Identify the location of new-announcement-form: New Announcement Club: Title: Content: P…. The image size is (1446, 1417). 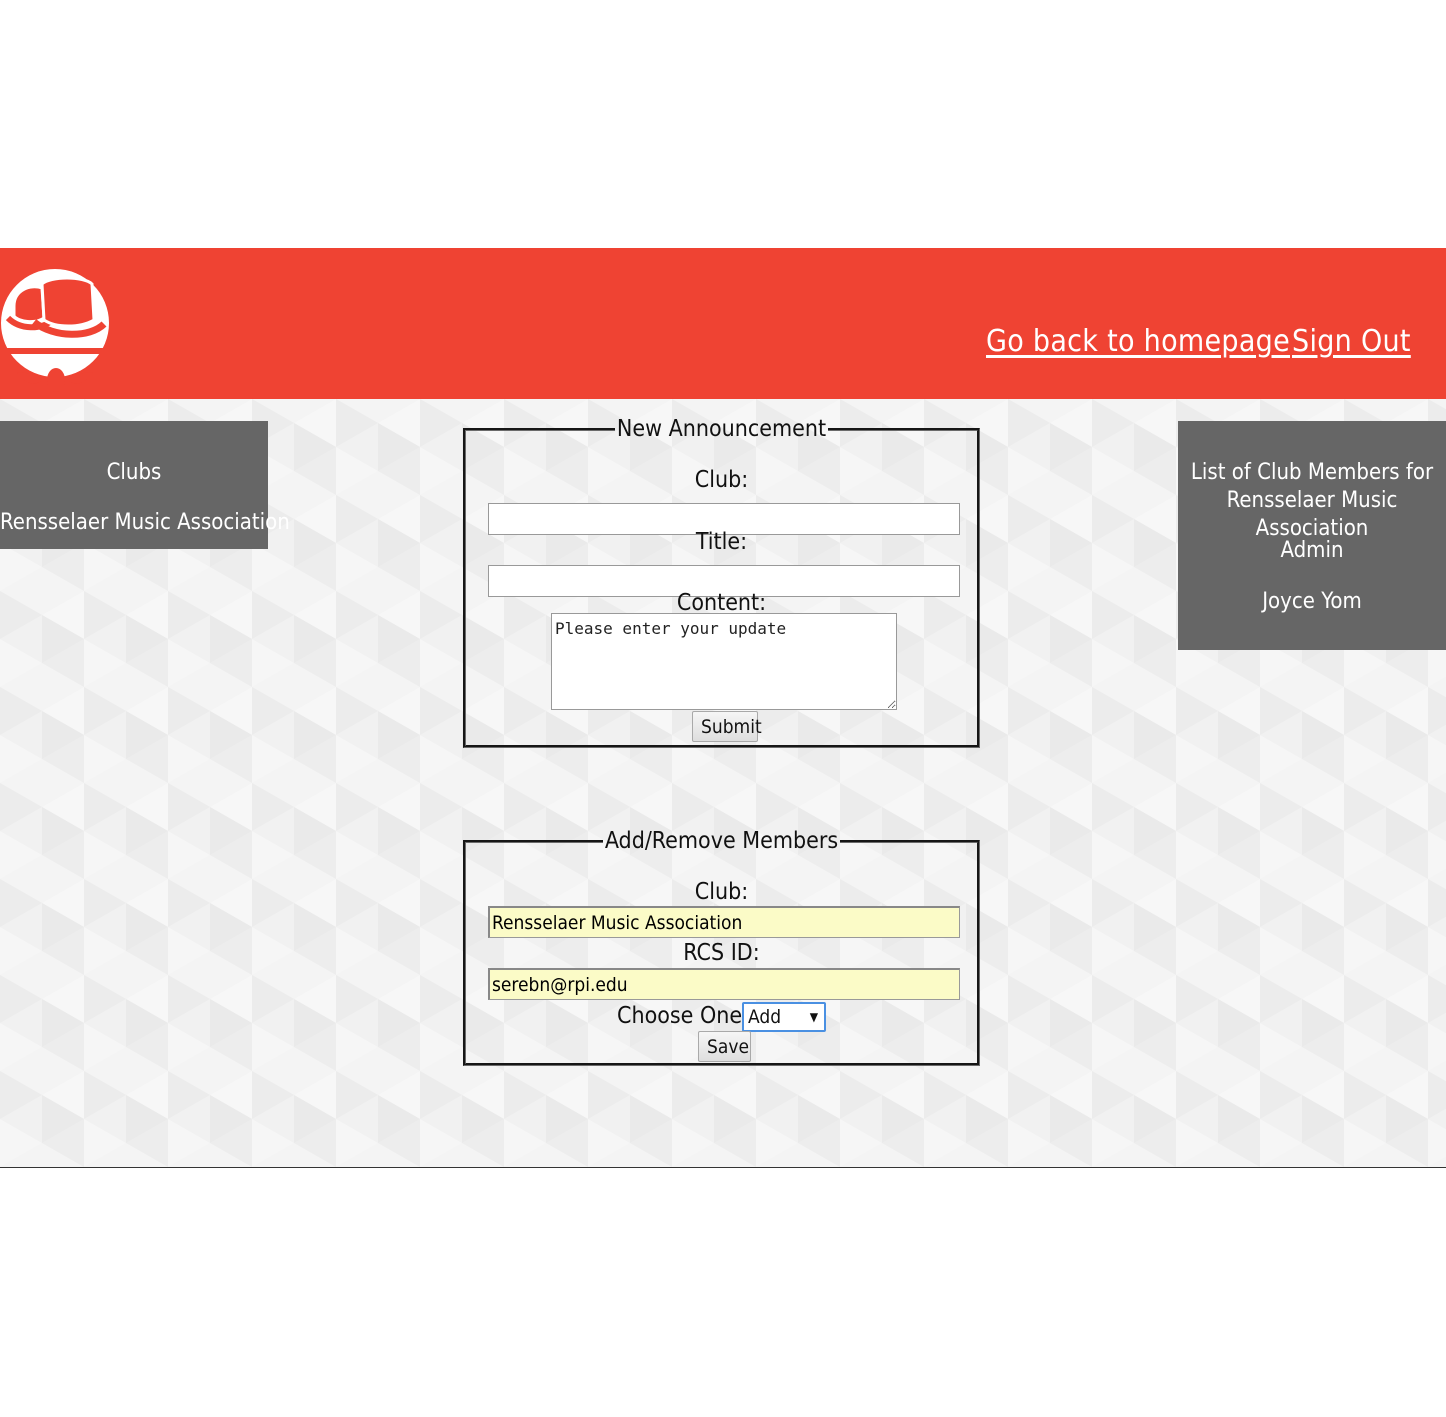
(721, 582).